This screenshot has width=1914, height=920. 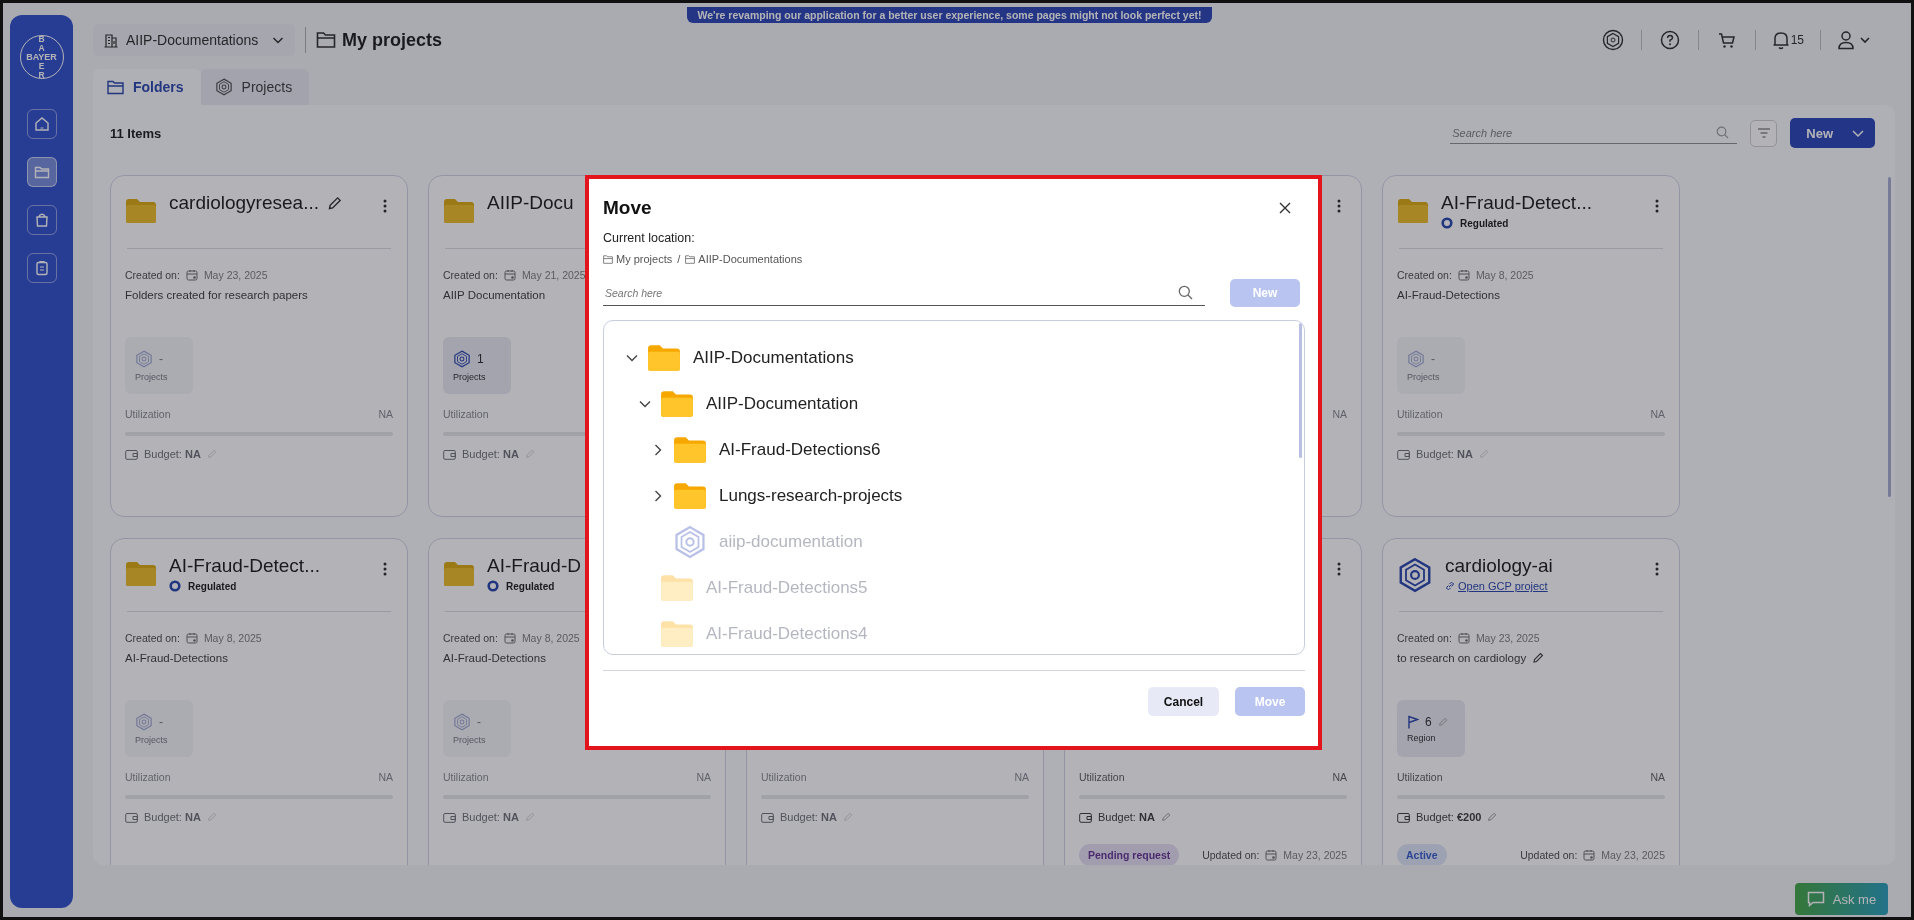 I want to click on announcement-banner: We're revamping our application for a better user experience, some pages might not look perfect yet!, so click(x=949, y=15).